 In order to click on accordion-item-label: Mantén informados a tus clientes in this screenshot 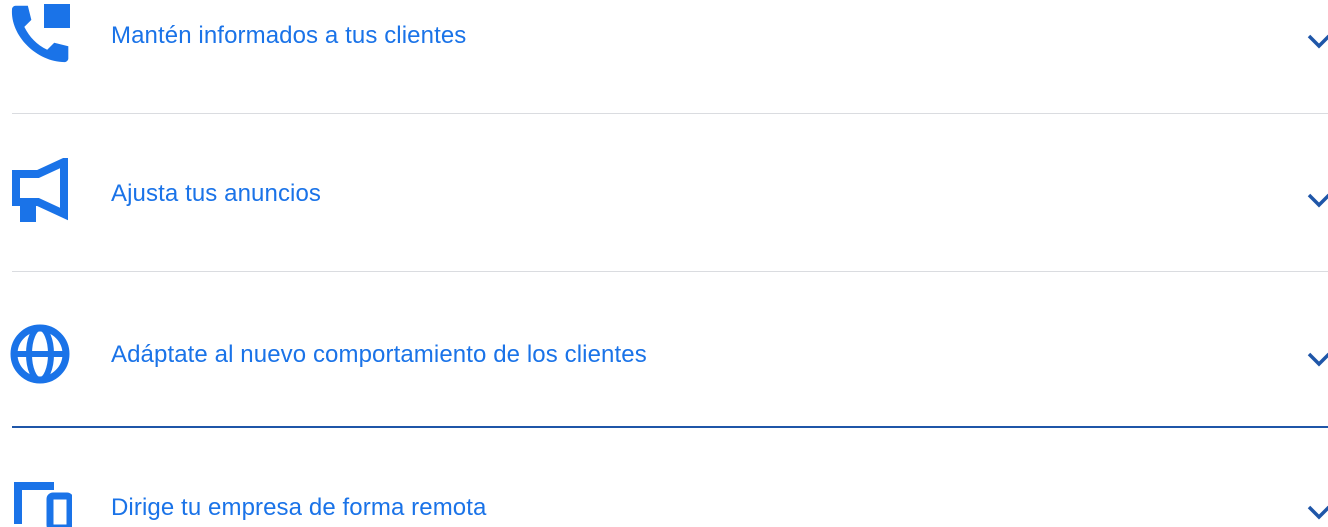, I will do `click(289, 35)`.